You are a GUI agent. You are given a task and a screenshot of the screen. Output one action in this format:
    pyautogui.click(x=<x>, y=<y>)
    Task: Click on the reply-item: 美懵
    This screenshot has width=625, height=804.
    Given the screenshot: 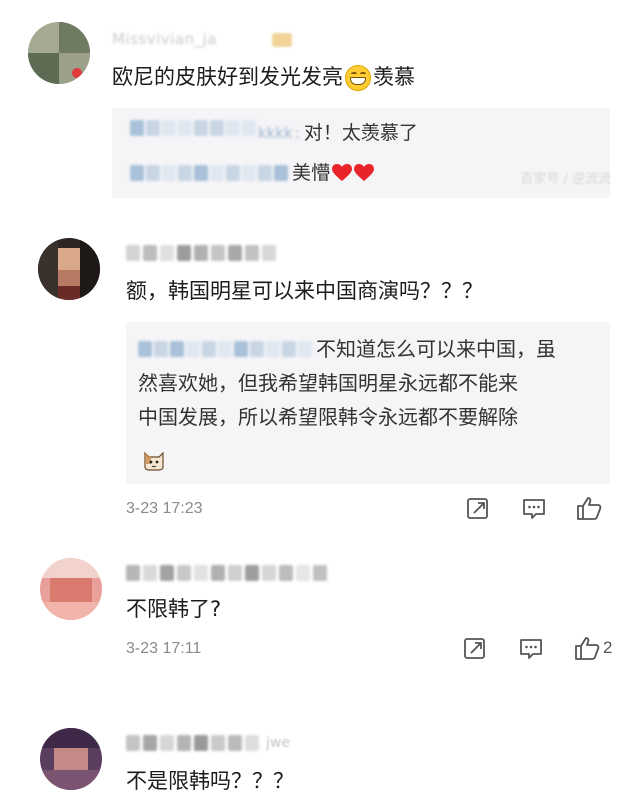 What is the action you would take?
    pyautogui.click(x=252, y=173)
    